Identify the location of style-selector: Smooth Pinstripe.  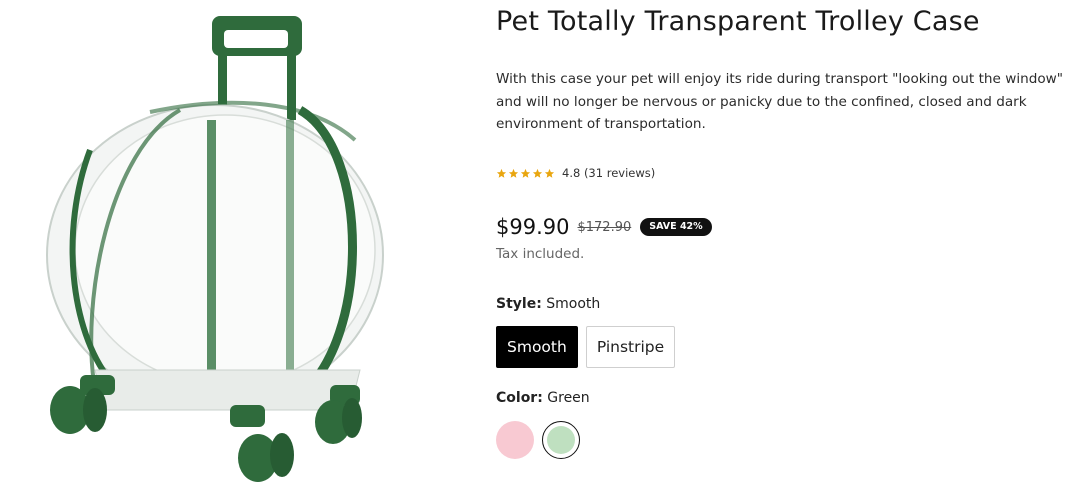
(586, 347).